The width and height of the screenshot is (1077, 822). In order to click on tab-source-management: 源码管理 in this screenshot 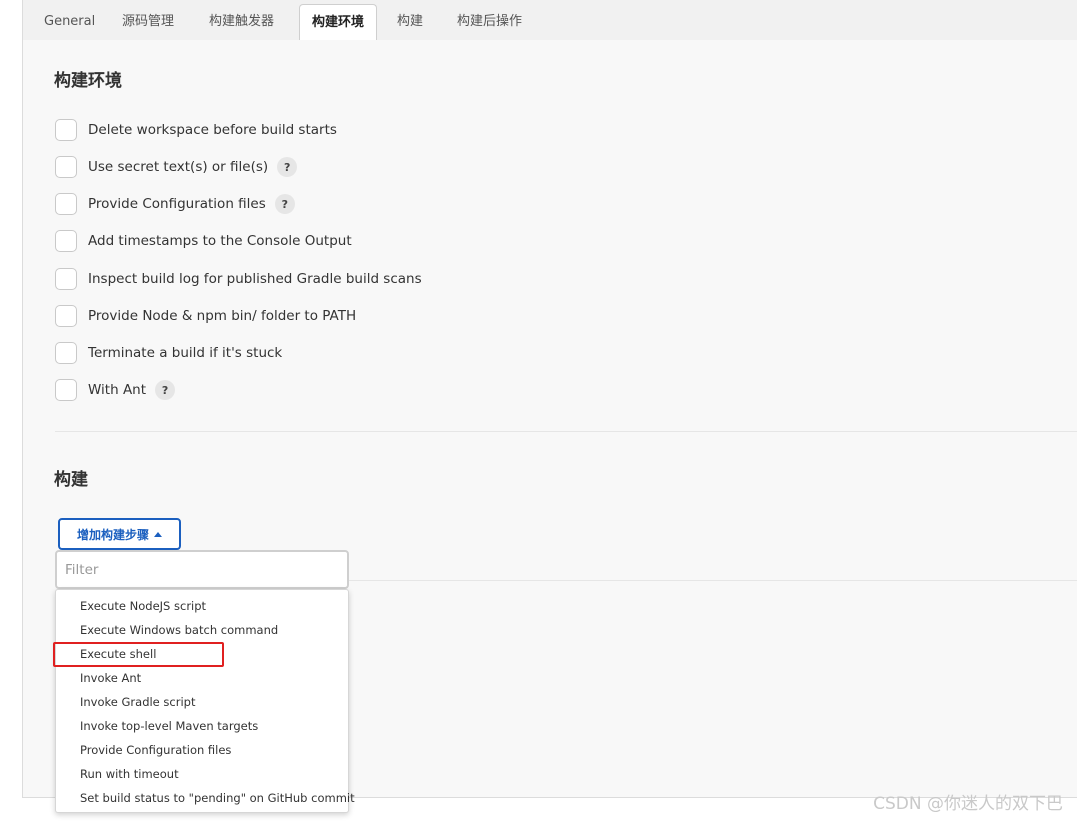, I will do `click(148, 22)`.